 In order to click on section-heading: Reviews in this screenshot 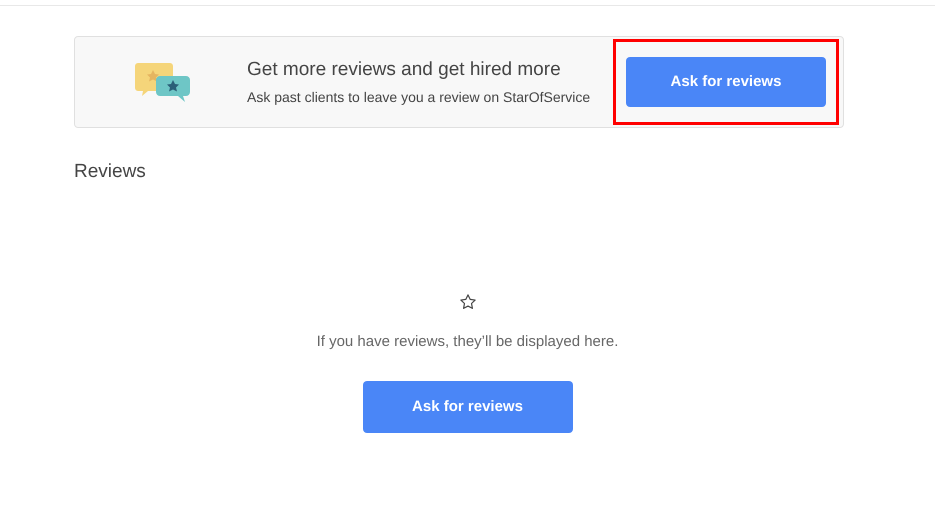, I will do `click(110, 171)`.